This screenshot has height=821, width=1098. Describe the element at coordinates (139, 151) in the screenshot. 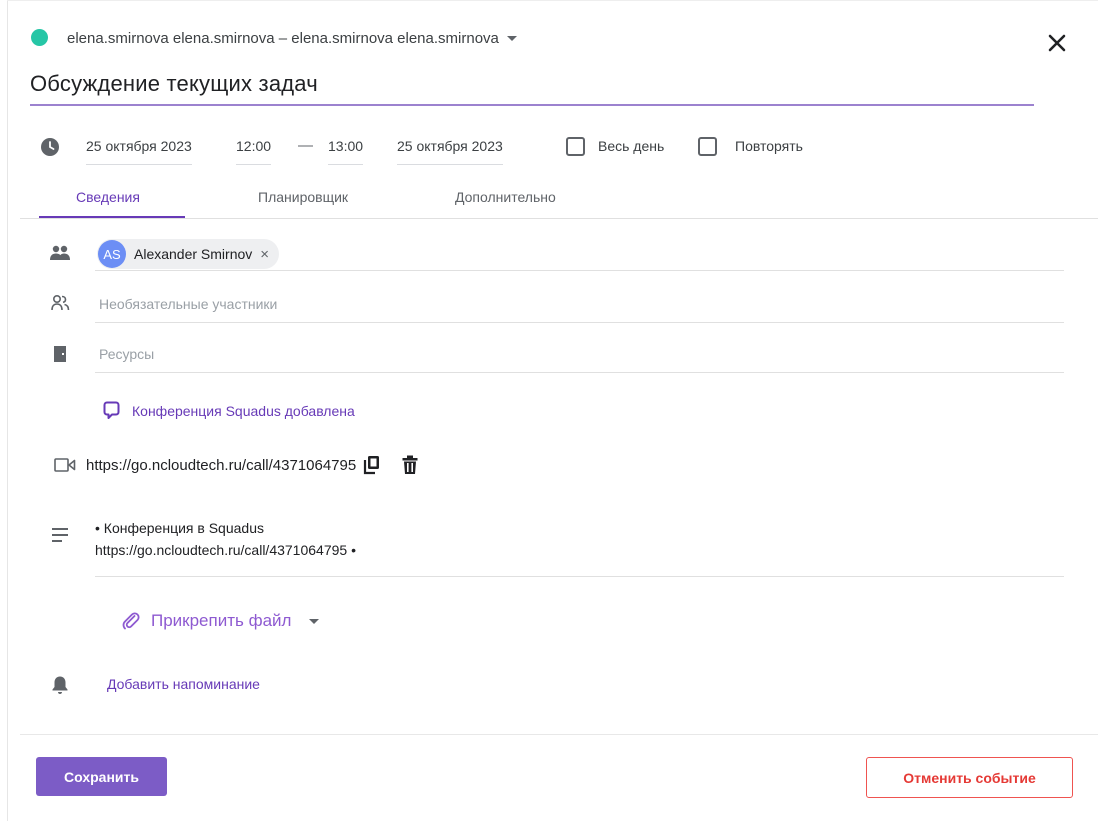

I see `start-date-field: 25 октября 2023` at that location.